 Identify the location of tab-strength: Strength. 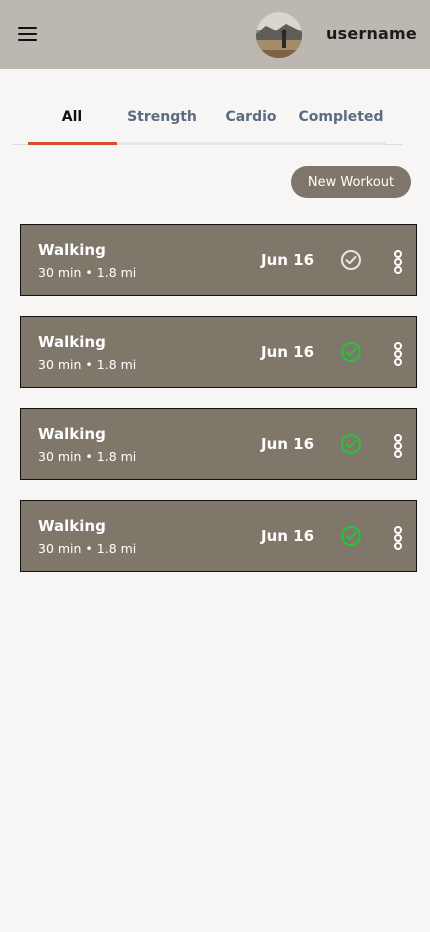
(162, 117).